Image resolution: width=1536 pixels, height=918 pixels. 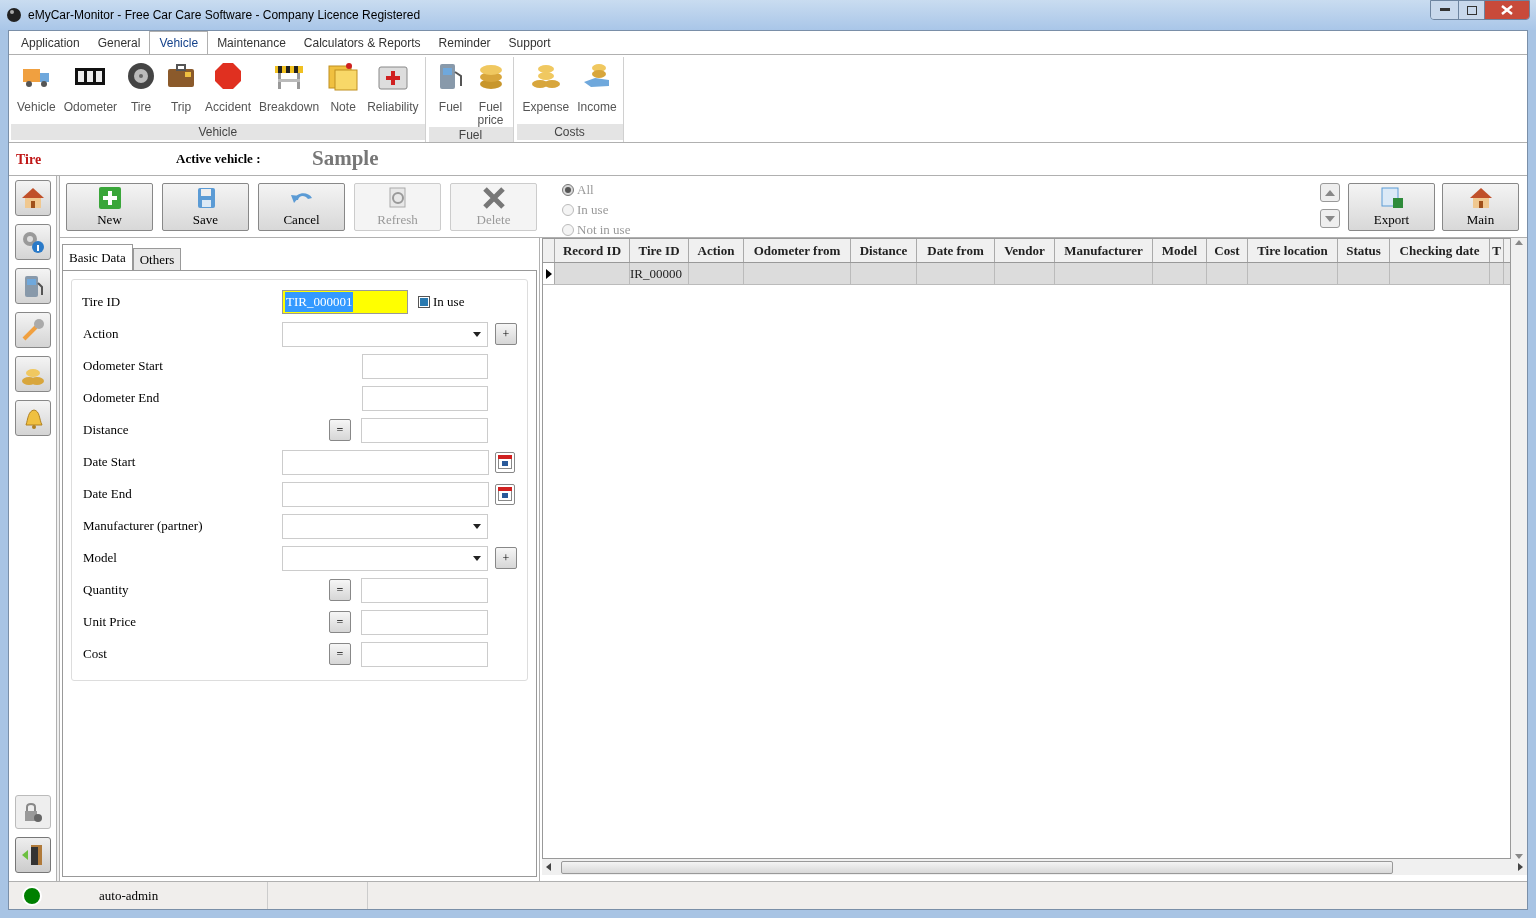 I want to click on ribbon-button: Trip, so click(x=181, y=90).